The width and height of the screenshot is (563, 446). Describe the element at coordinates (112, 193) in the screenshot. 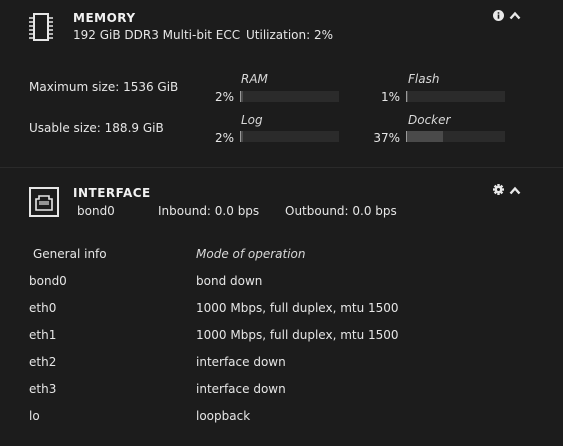

I see `interface-title: INTERFACE` at that location.